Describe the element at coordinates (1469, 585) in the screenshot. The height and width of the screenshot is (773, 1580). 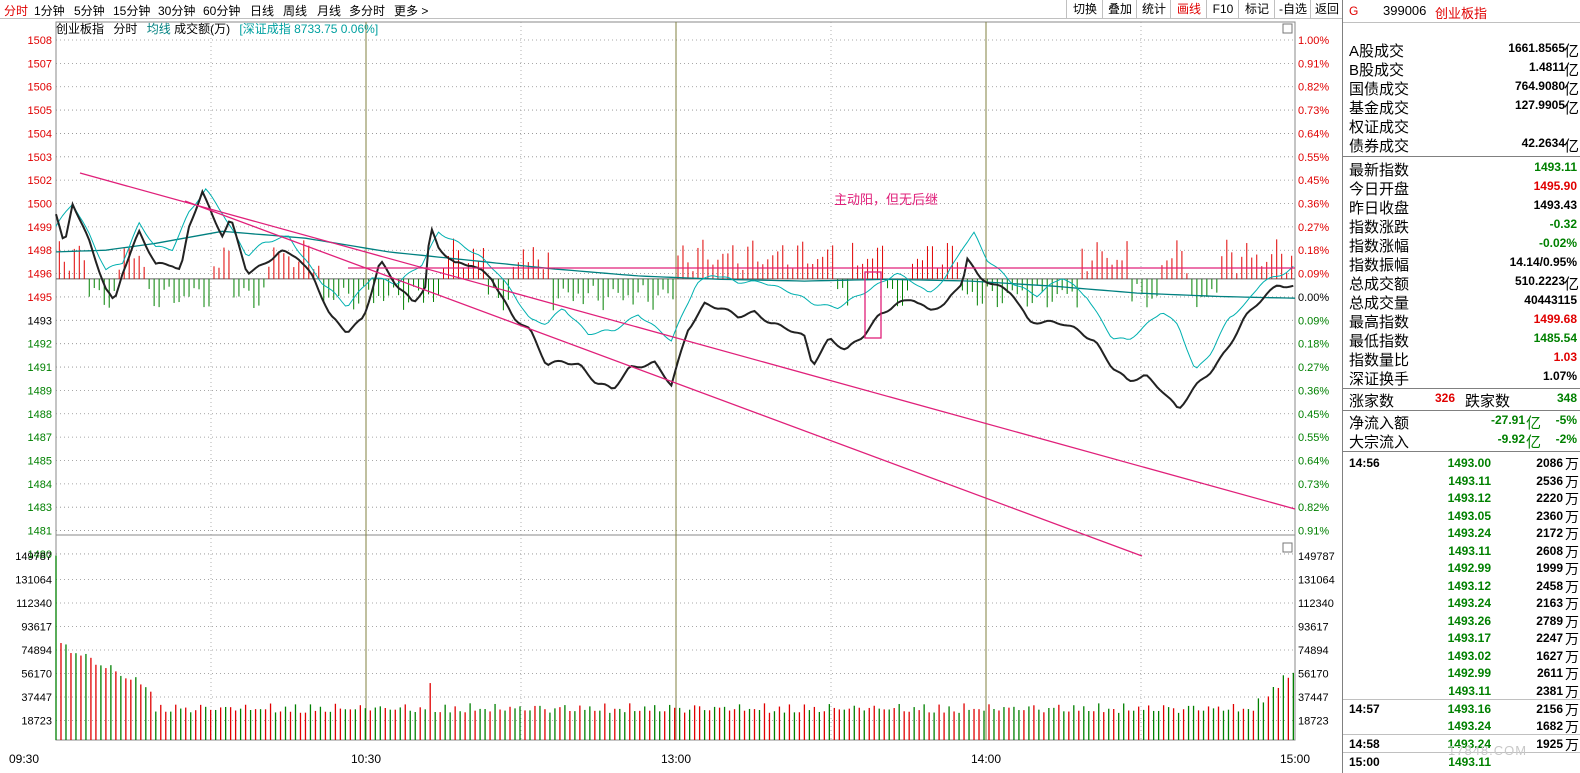
I see `tick-price: 1493.12` at that location.